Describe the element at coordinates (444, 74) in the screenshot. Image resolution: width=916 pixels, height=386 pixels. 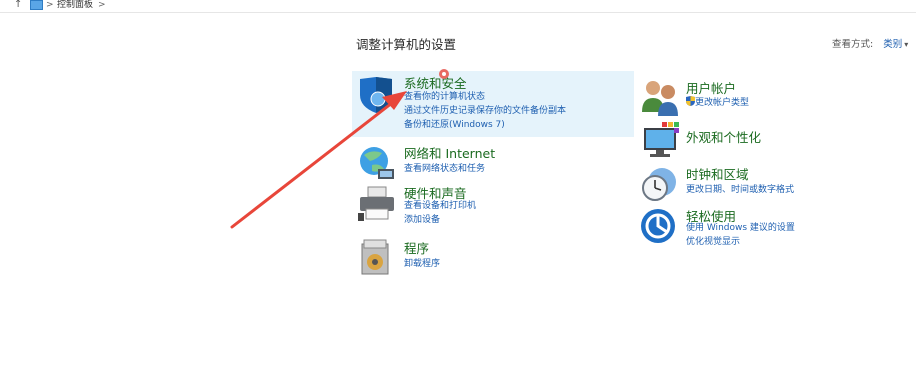
I see `click-indicator-icon` at that location.